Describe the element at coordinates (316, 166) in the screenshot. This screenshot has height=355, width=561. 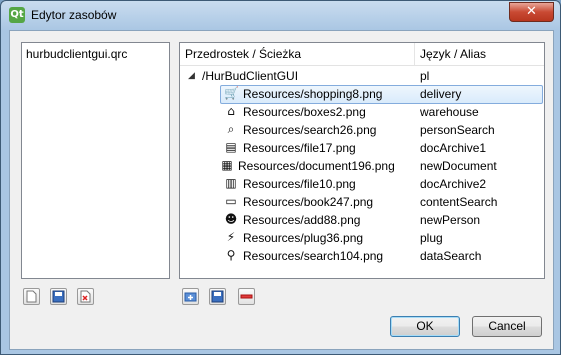
I see `resource-path: Resources/document196.png` at that location.